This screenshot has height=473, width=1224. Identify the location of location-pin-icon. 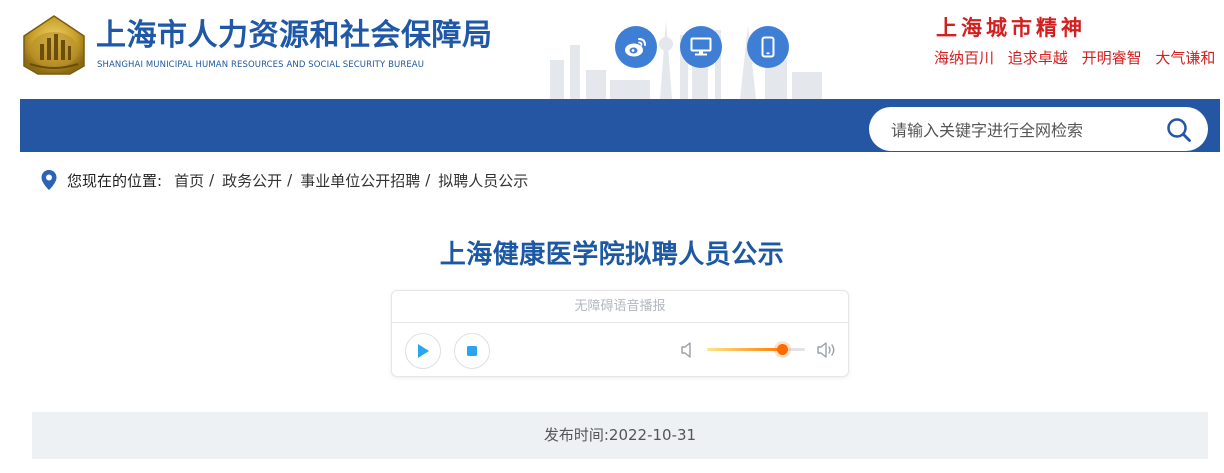
(49, 180).